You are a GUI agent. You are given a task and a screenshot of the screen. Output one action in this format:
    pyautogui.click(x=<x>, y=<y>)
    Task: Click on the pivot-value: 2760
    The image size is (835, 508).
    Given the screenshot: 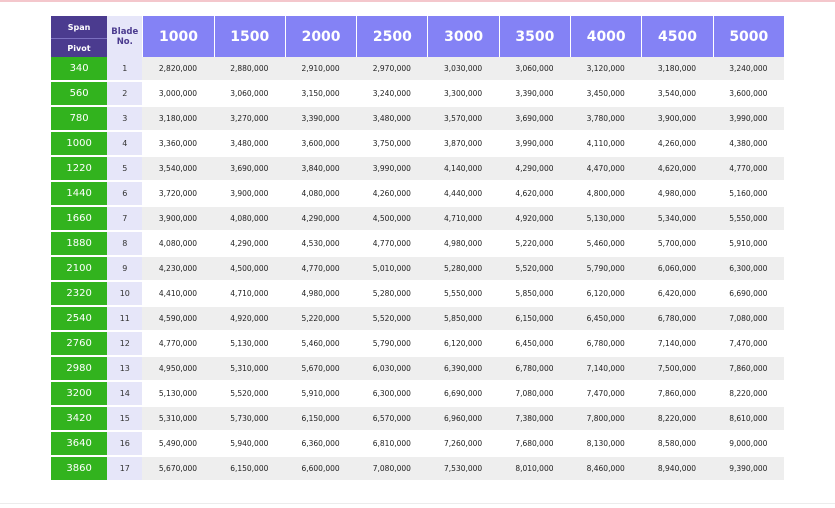 What is the action you would take?
    pyautogui.click(x=79, y=344)
    